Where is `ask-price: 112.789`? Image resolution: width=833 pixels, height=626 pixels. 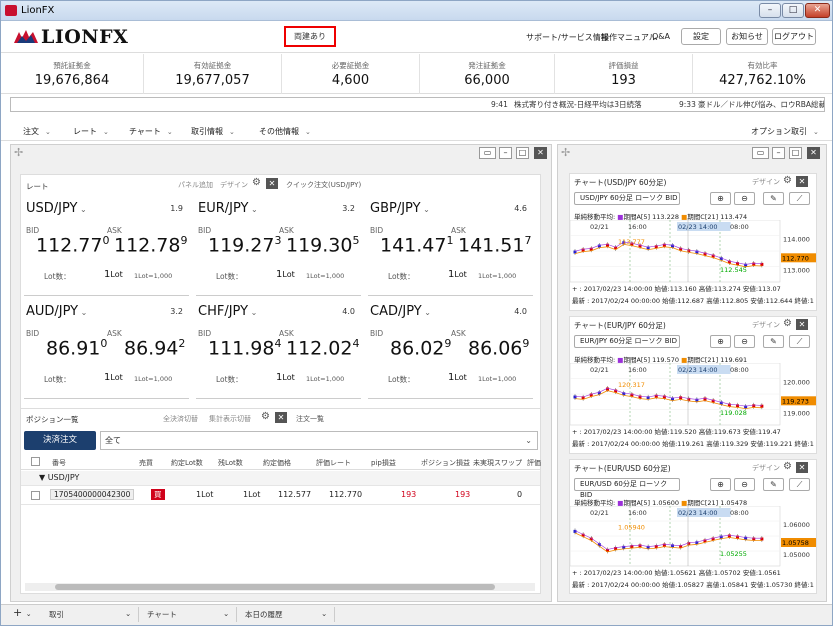
ask-price: 112.789 is located at coordinates (150, 245).